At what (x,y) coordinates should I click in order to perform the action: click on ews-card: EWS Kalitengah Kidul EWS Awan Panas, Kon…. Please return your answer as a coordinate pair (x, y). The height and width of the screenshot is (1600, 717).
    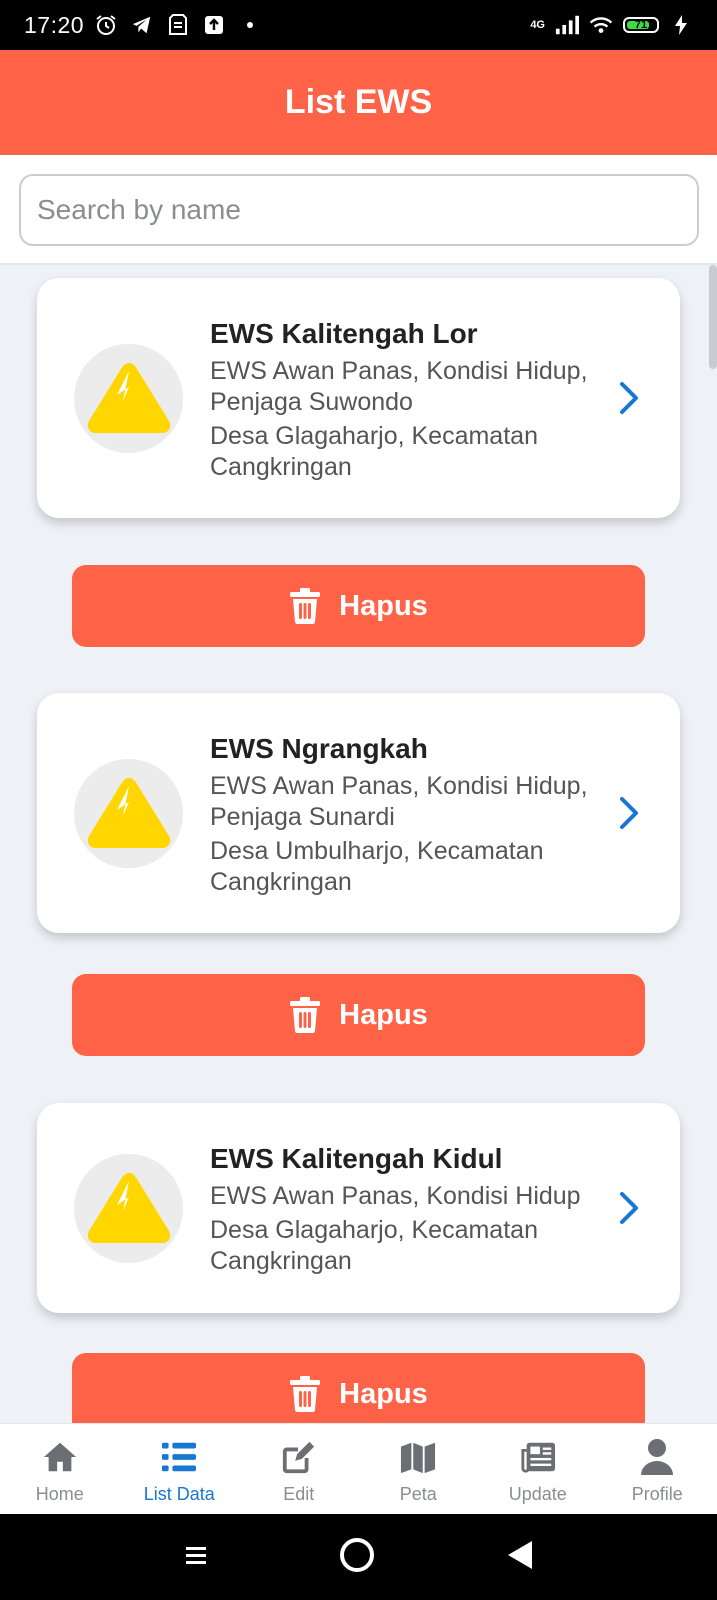
    Looking at the image, I should click on (358, 1208).